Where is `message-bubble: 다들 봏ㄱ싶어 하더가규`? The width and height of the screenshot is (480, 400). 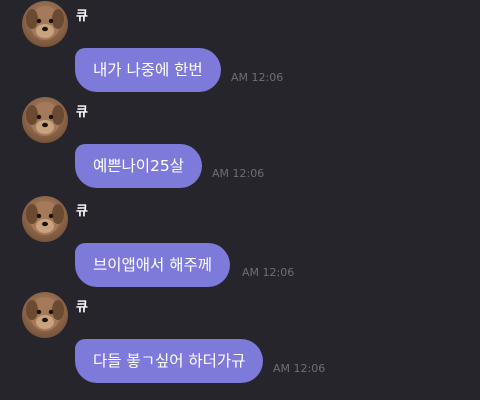 message-bubble: 다들 봏ㄱ싶어 하더가규 is located at coordinates (169, 361).